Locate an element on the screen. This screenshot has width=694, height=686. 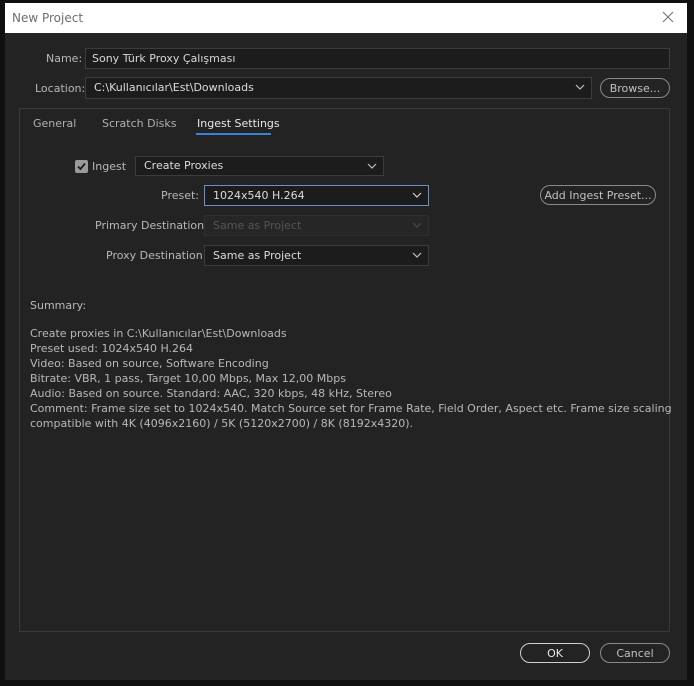
ingest-mode-select: Create Proxies is located at coordinates (259, 166).